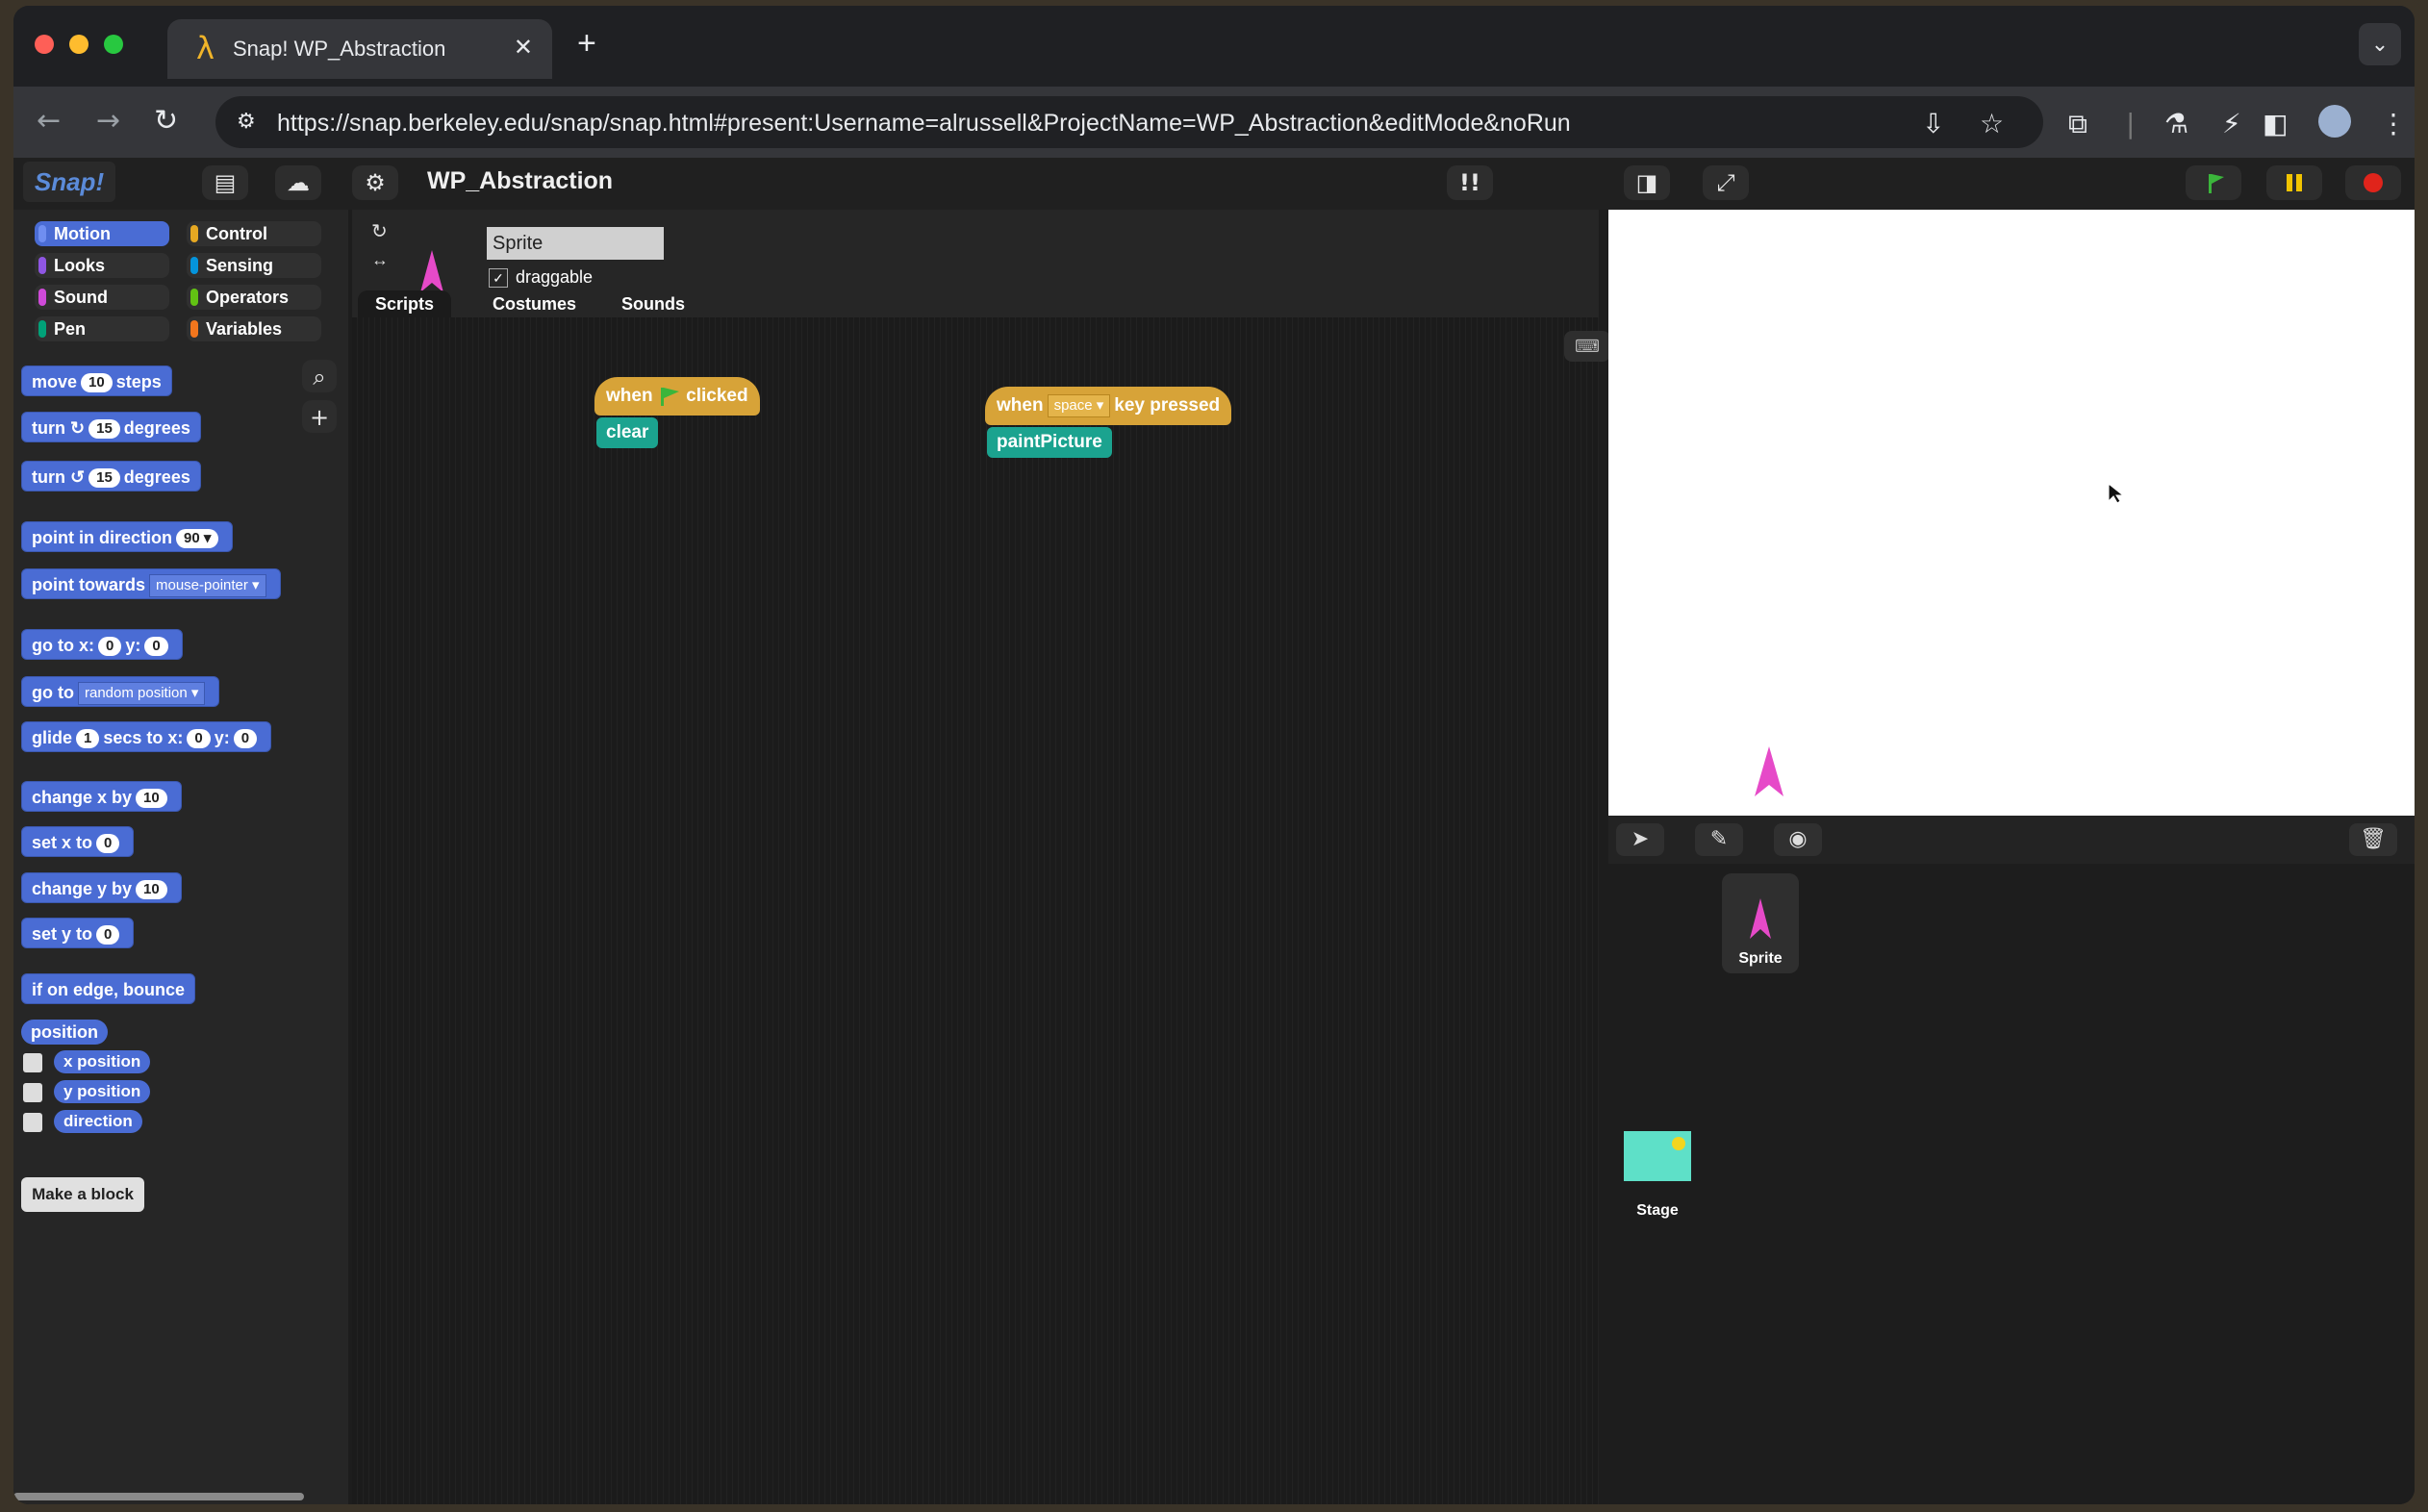 The height and width of the screenshot is (1512, 2428). What do you see at coordinates (2231, 124) in the screenshot?
I see `performance-icon: ⚡` at bounding box center [2231, 124].